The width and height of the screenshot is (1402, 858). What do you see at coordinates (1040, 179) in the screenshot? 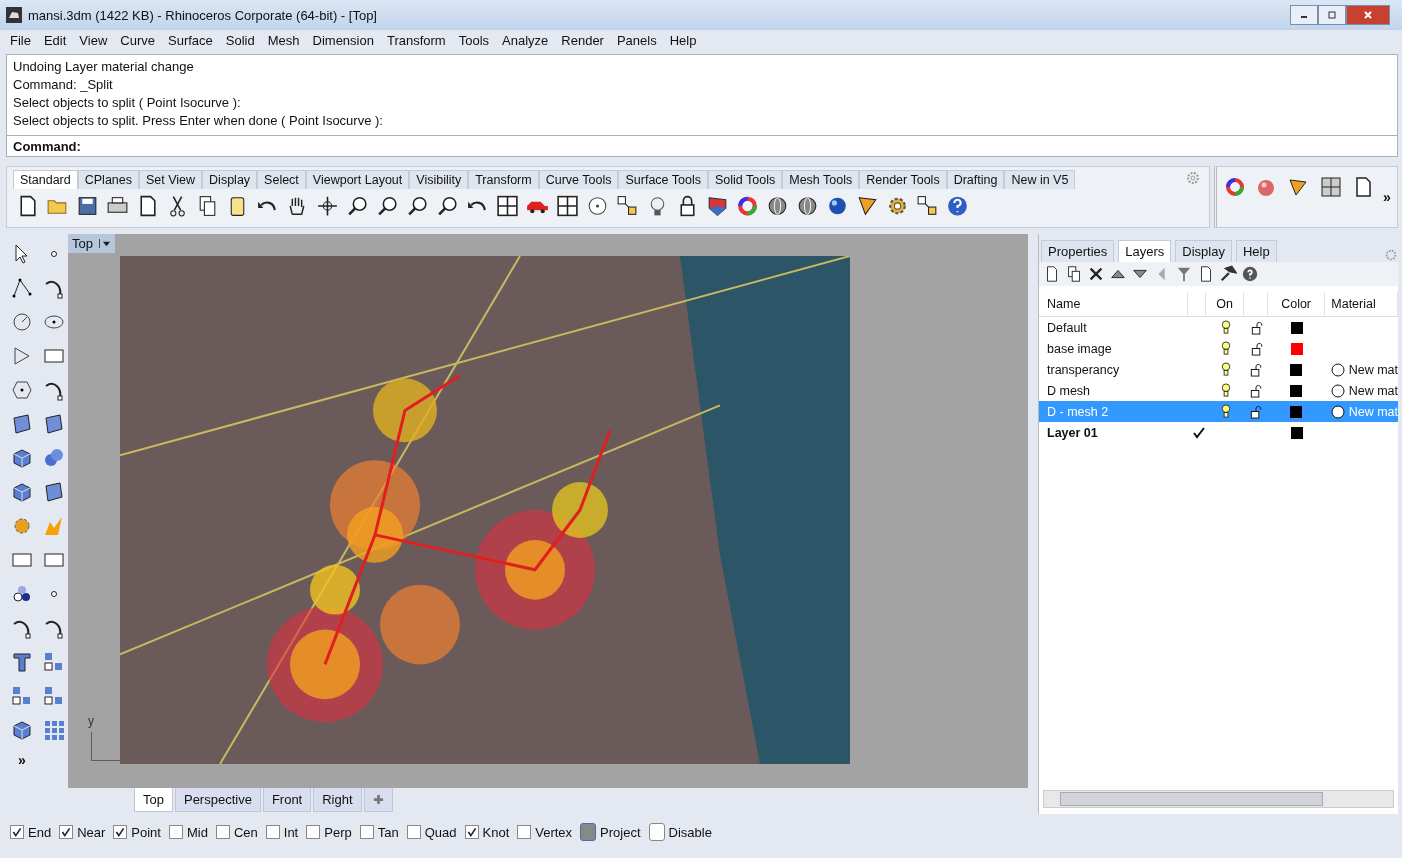
I see `toolbar-tab: New in V5` at bounding box center [1040, 179].